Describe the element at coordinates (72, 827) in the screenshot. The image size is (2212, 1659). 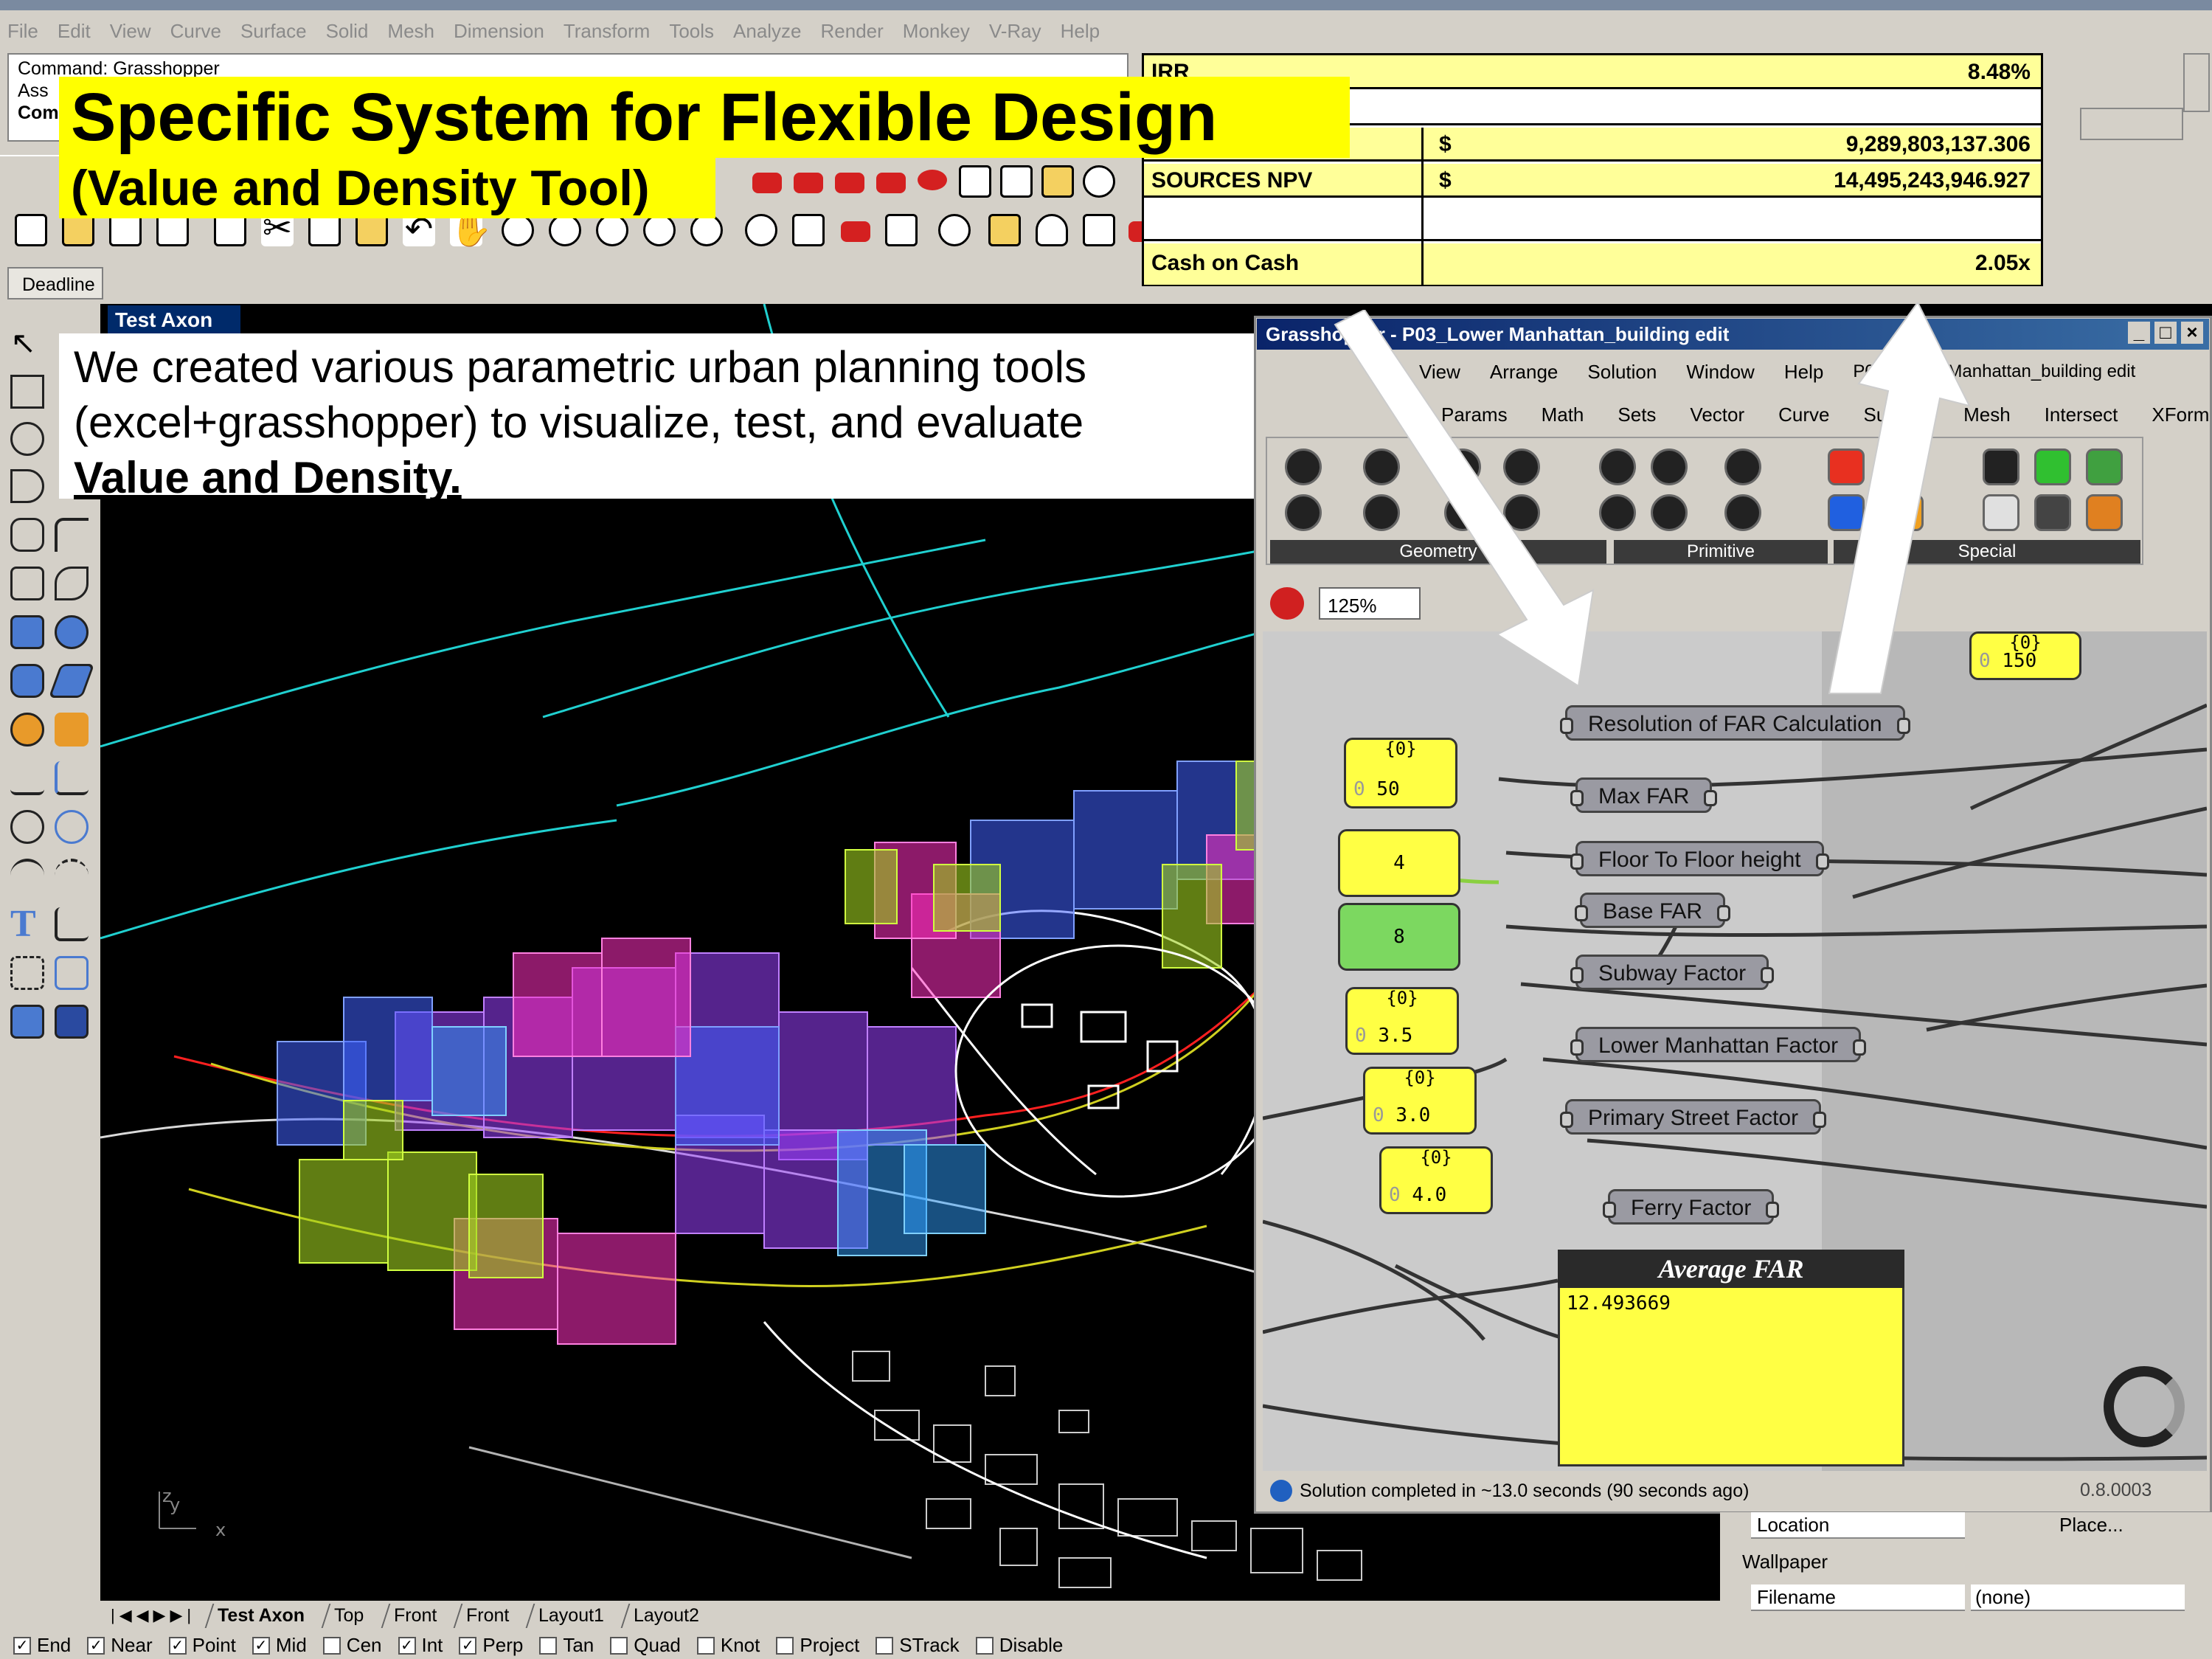
I see `ungroup-icon` at that location.